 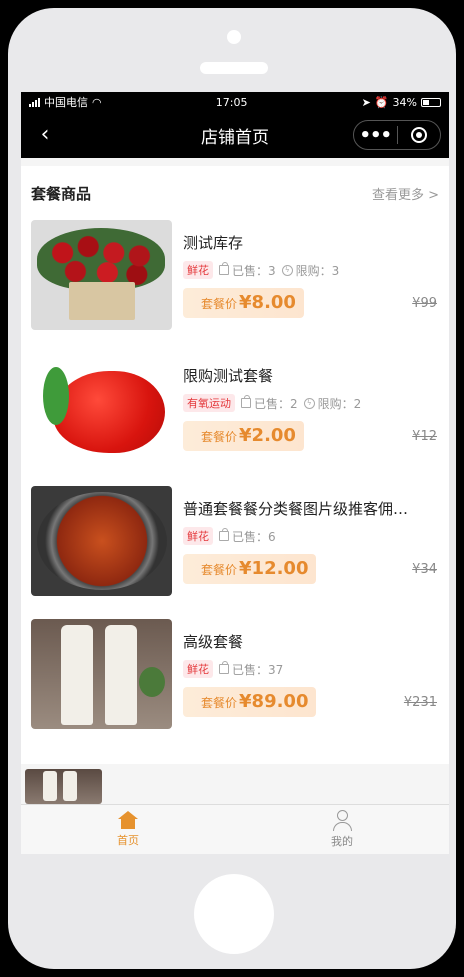 What do you see at coordinates (405, 193) in the screenshot?
I see `view-more-link: 查看更多 >` at bounding box center [405, 193].